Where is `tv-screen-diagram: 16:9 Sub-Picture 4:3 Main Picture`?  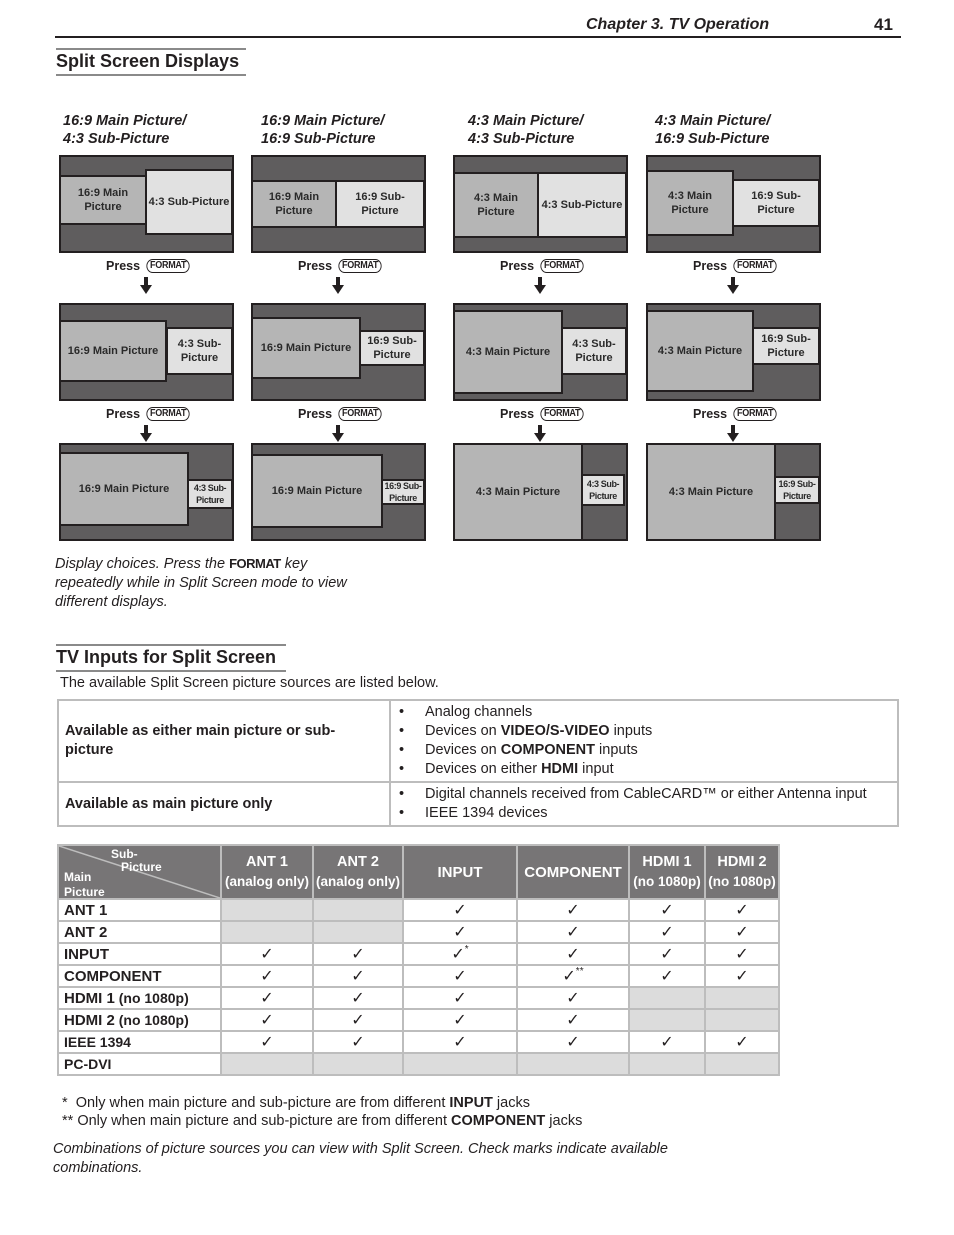 tv-screen-diagram: 16:9 Sub-Picture 4:3 Main Picture is located at coordinates (733, 492).